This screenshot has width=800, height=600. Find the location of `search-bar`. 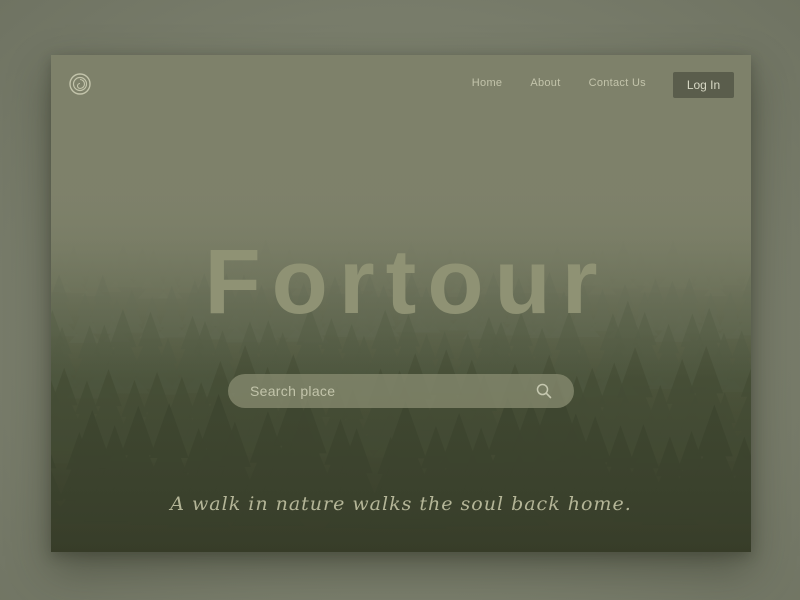

search-bar is located at coordinates (401, 391).